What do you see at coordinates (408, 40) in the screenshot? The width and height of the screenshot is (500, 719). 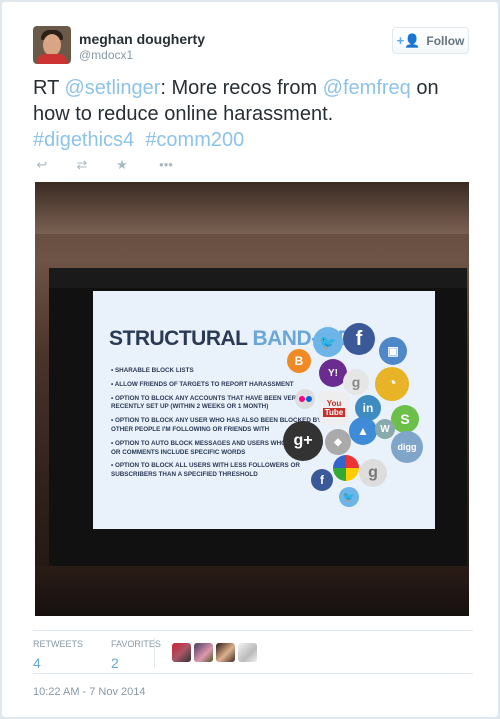 I see `follow-icon: +👤` at bounding box center [408, 40].